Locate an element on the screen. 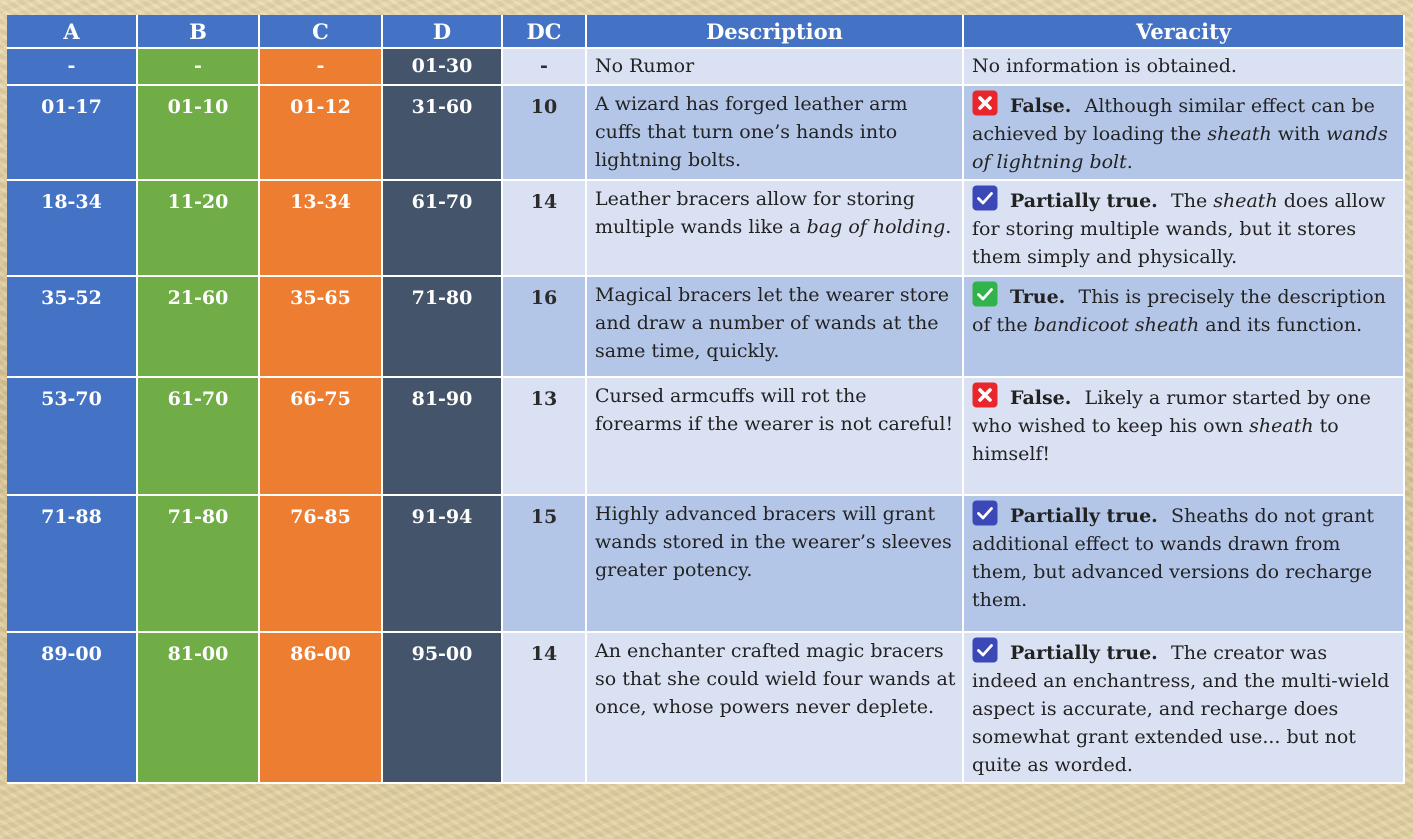 This screenshot has width=1413, height=839. range-c-cell: 66-75 is located at coordinates (321, 437).